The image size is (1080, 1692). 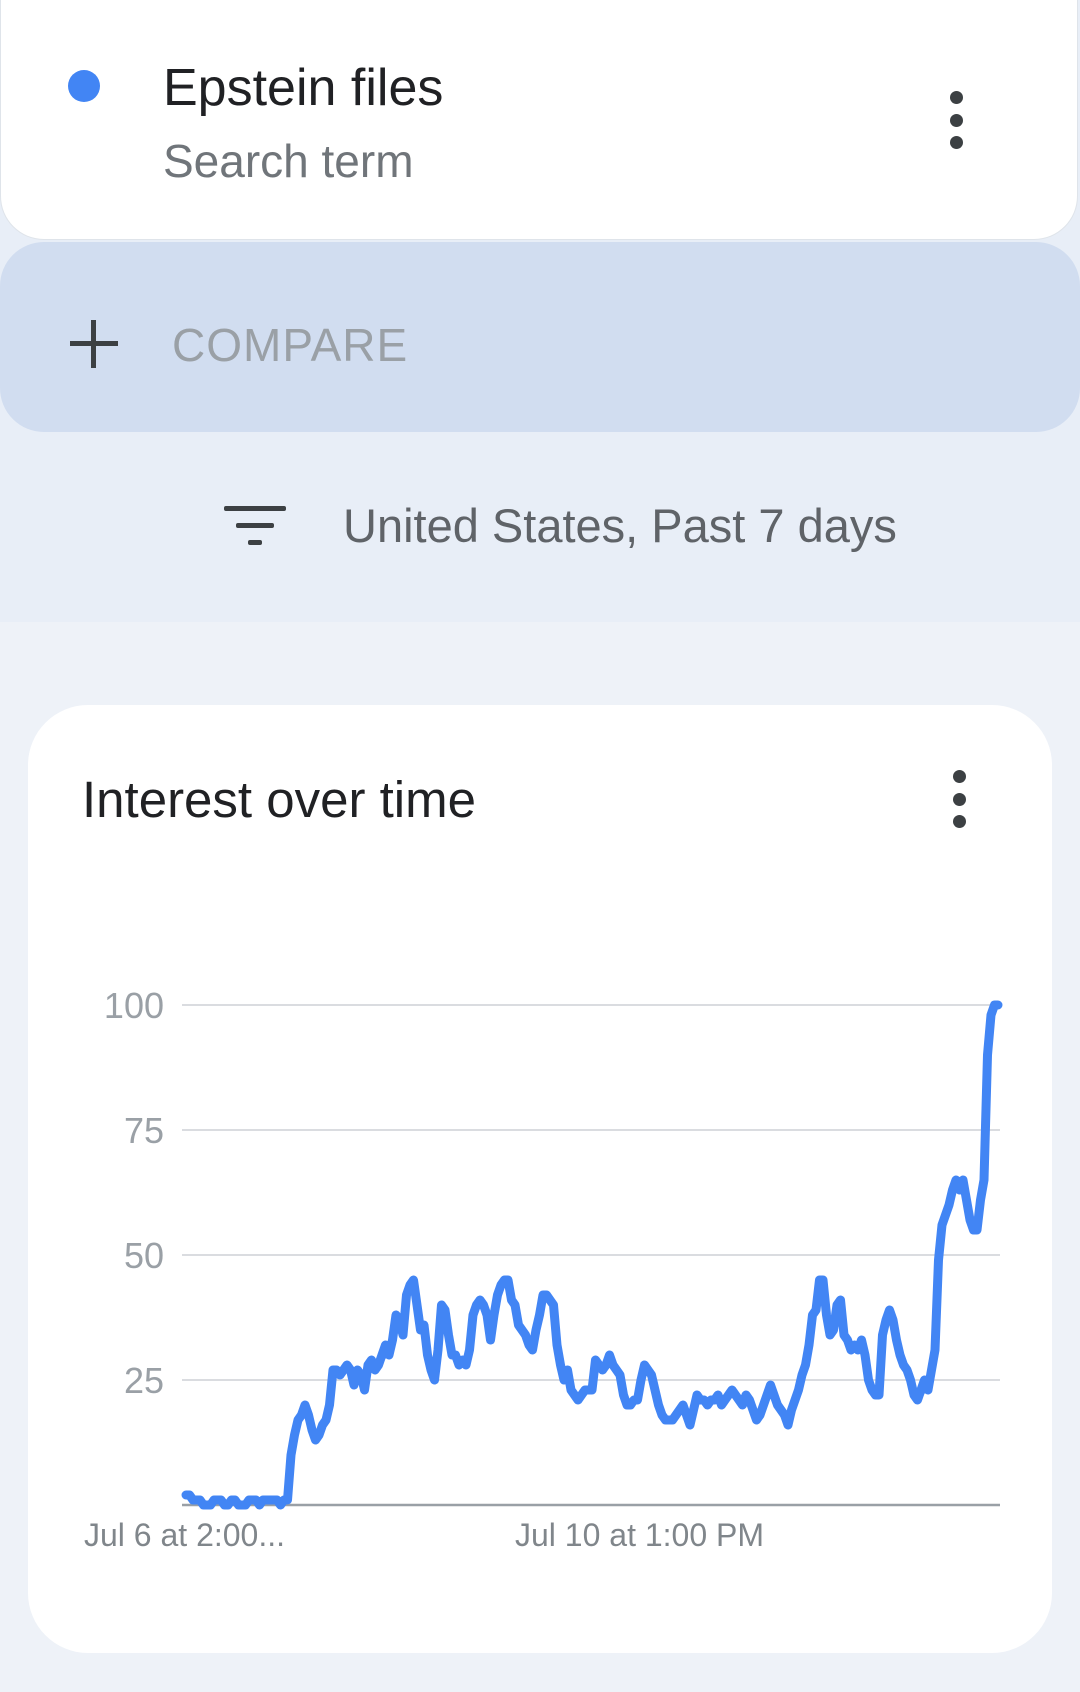 What do you see at coordinates (639, 1535) in the screenshot?
I see `x-tick-label: Jul 10 at 1:00 PM` at bounding box center [639, 1535].